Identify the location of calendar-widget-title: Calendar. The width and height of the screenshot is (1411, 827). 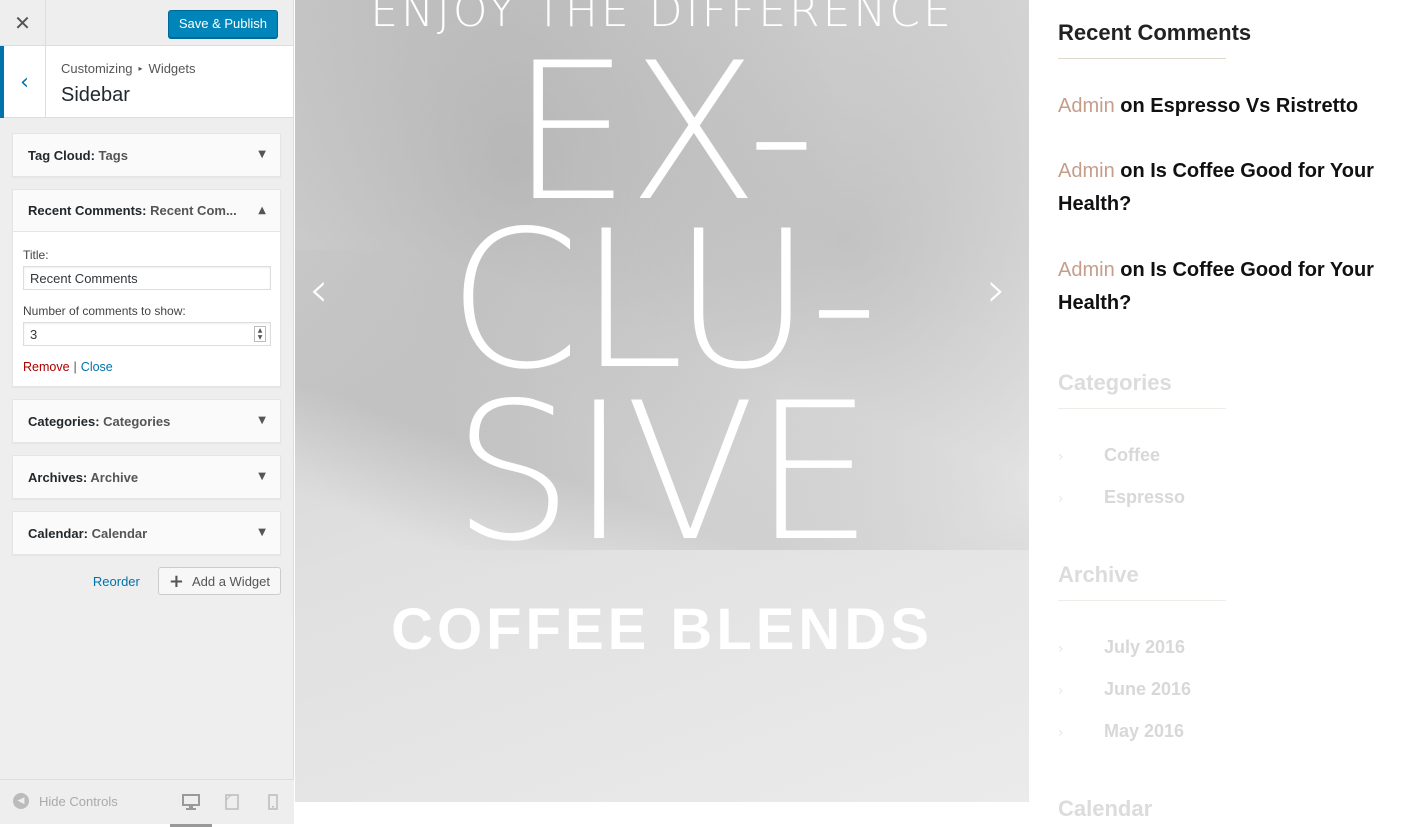
(1105, 809).